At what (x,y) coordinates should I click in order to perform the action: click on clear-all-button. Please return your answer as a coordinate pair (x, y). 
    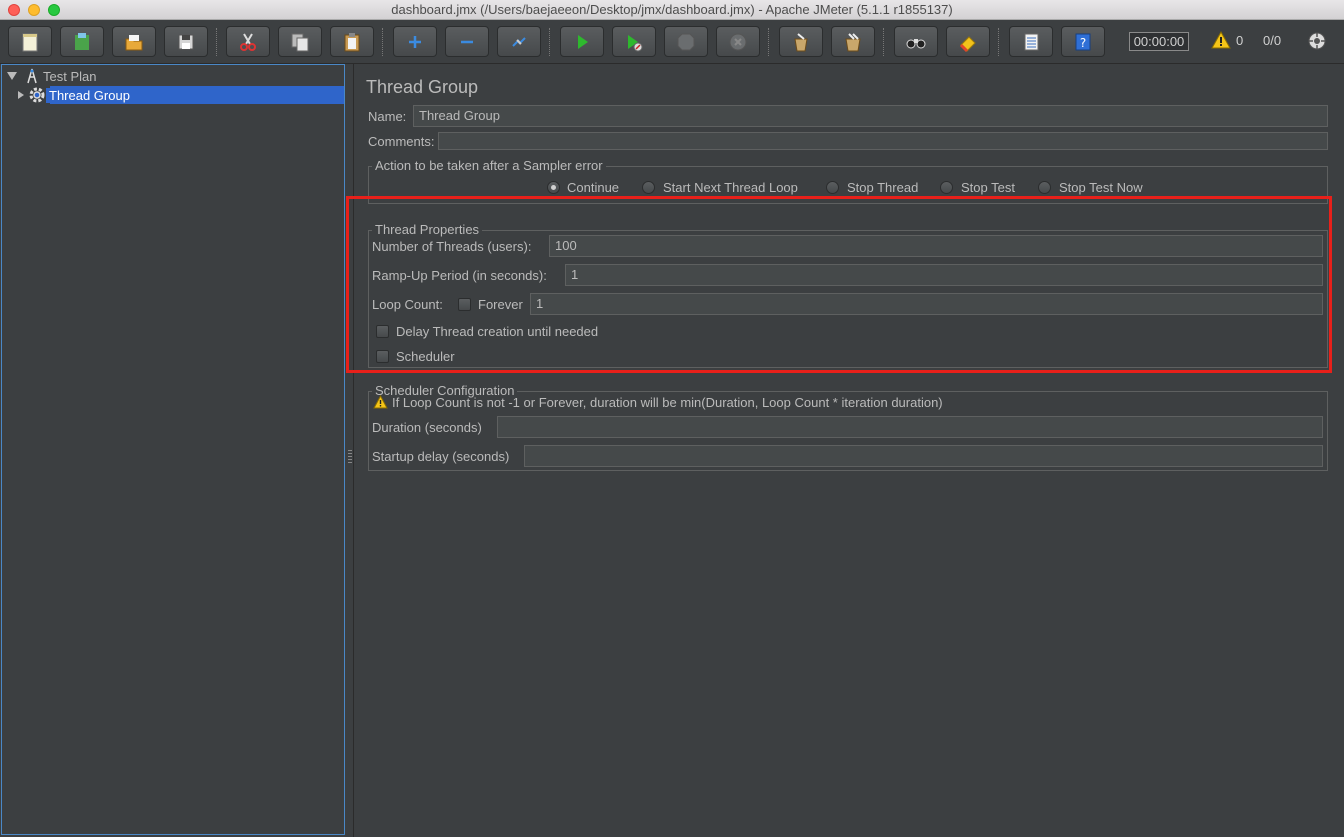
    Looking at the image, I should click on (853, 41).